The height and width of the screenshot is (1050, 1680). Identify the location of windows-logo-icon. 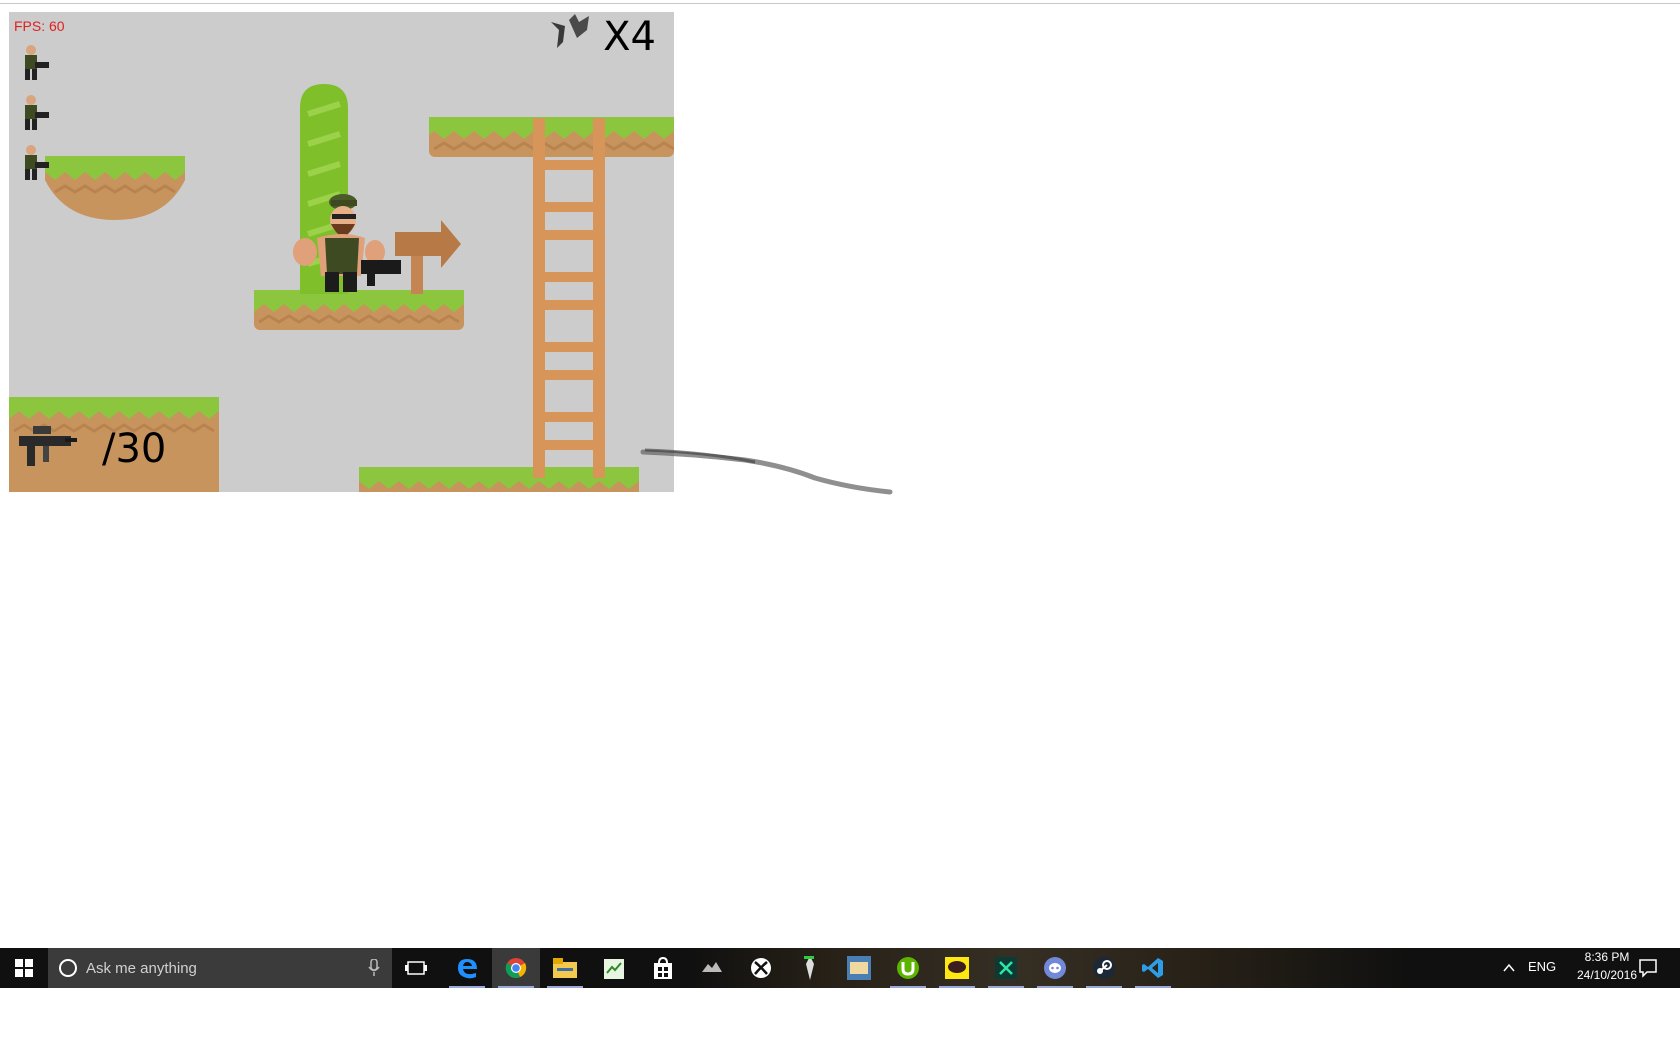
(24, 968).